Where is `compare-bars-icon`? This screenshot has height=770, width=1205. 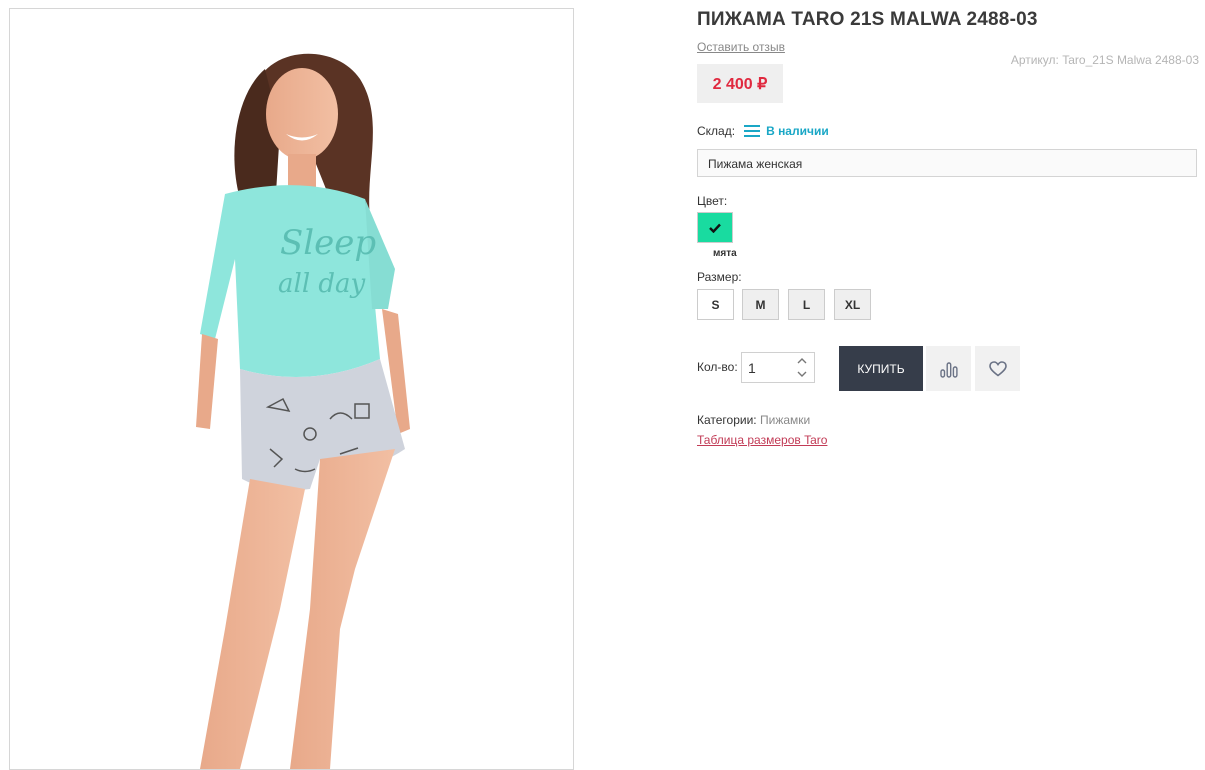 compare-bars-icon is located at coordinates (948, 369).